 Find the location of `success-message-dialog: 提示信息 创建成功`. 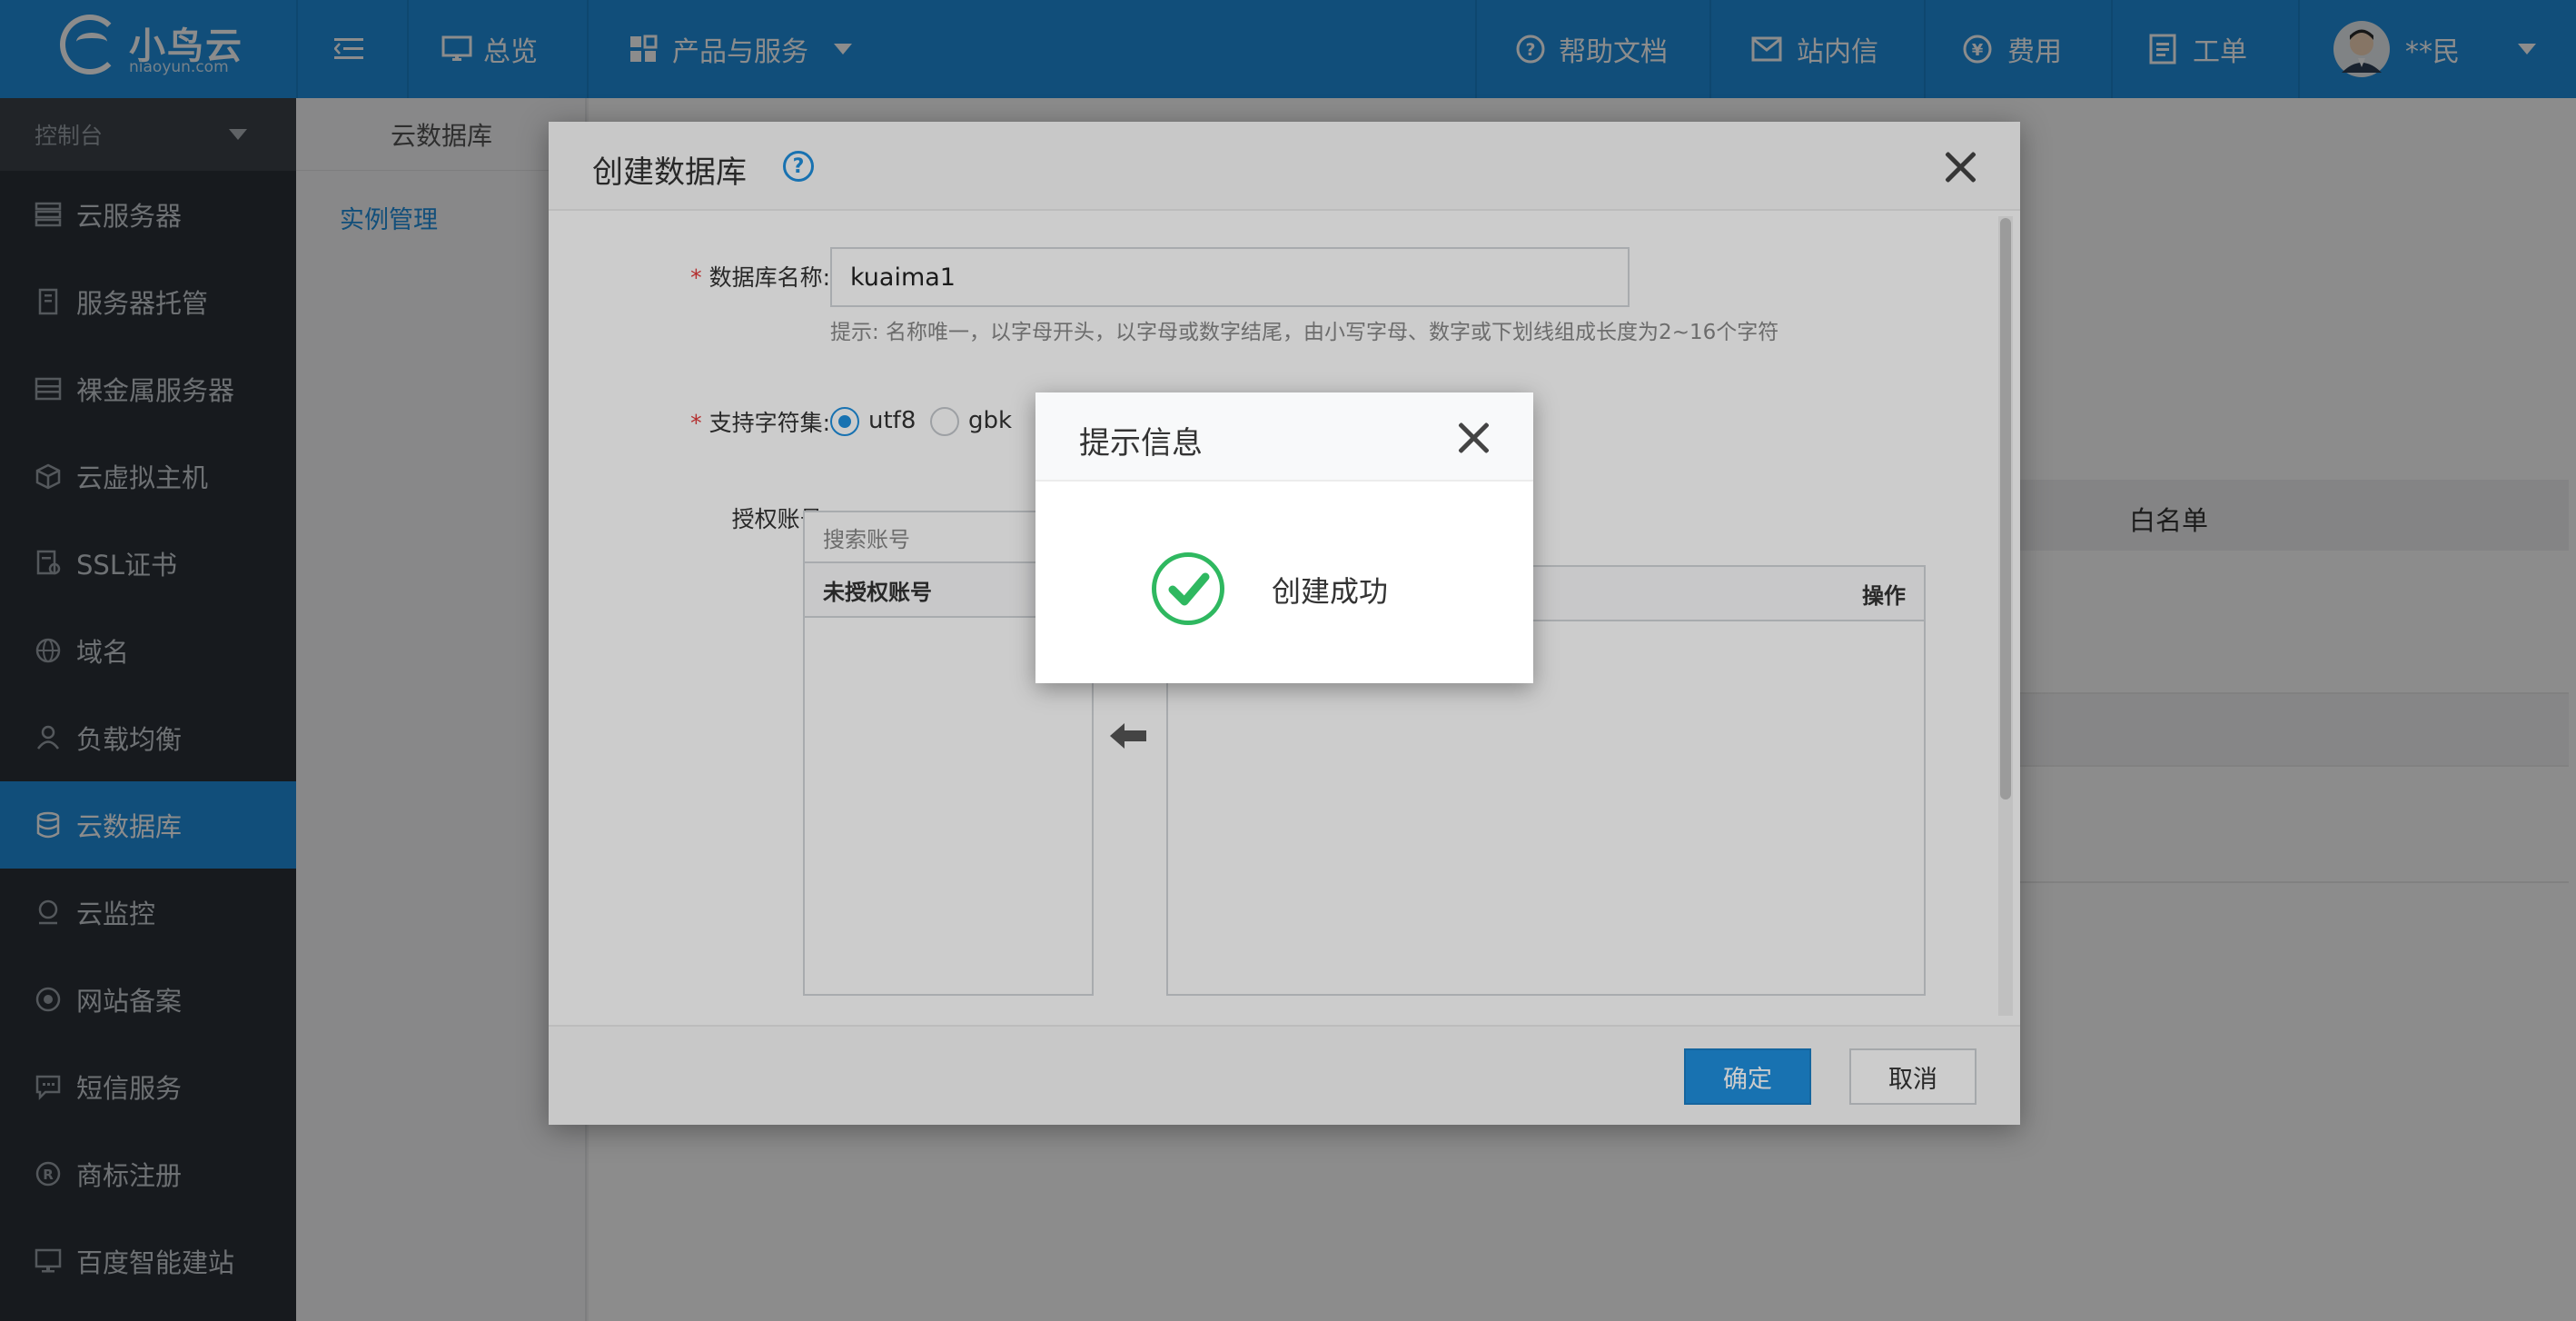

success-message-dialog: 提示信息 创建成功 is located at coordinates (1284, 537).